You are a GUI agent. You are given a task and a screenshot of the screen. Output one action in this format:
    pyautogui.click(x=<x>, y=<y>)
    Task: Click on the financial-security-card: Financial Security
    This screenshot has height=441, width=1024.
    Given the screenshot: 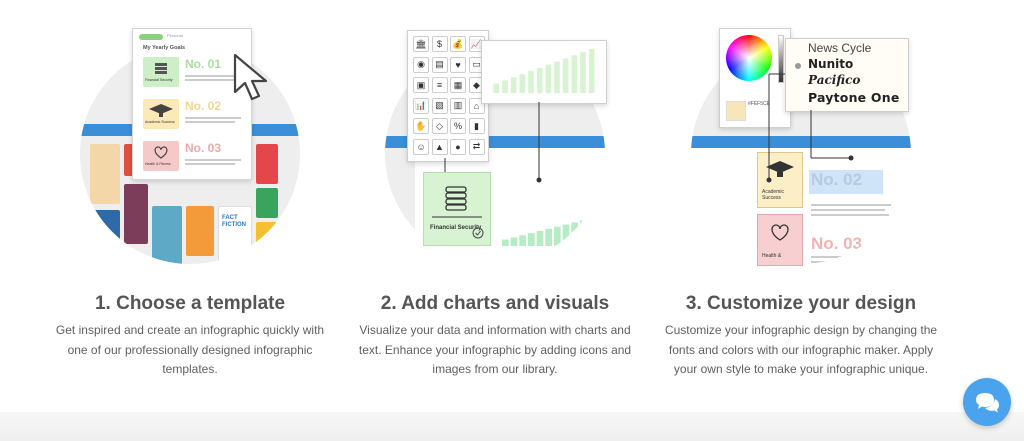 What is the action you would take?
    pyautogui.click(x=457, y=209)
    